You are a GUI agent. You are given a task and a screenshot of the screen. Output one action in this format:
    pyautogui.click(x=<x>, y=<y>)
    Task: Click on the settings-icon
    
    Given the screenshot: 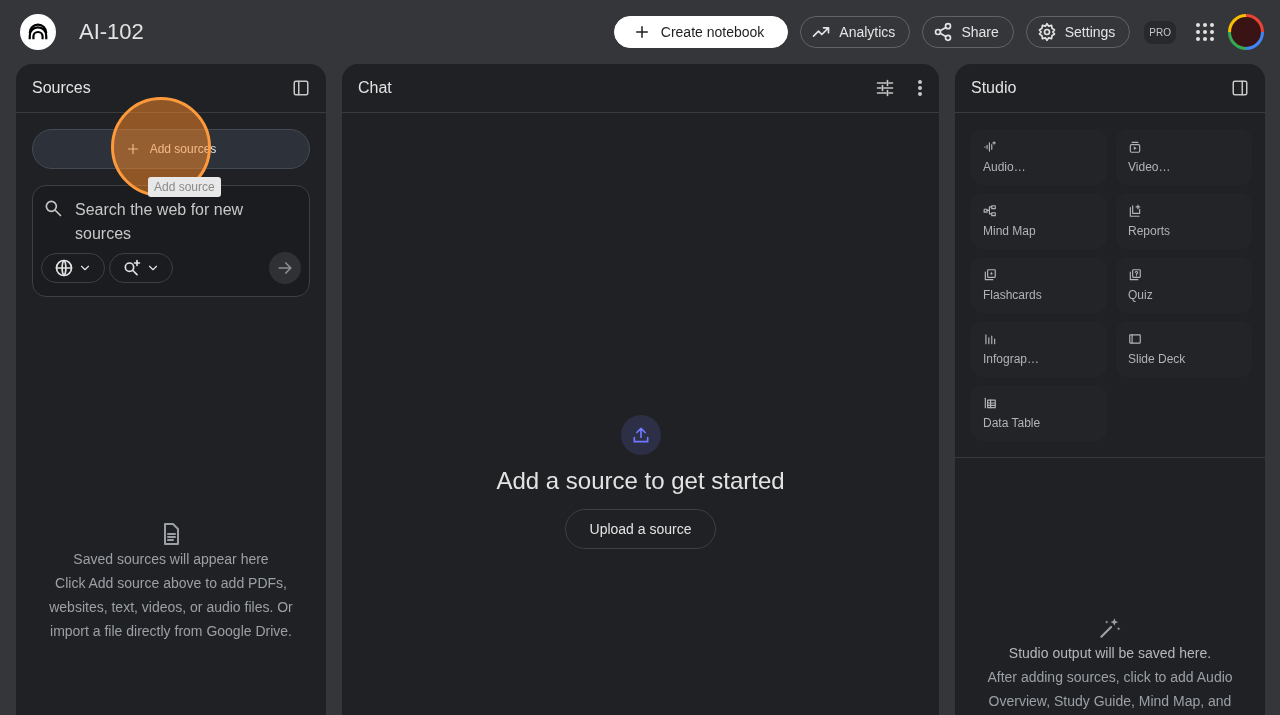 What is the action you would take?
    pyautogui.click(x=1046, y=32)
    